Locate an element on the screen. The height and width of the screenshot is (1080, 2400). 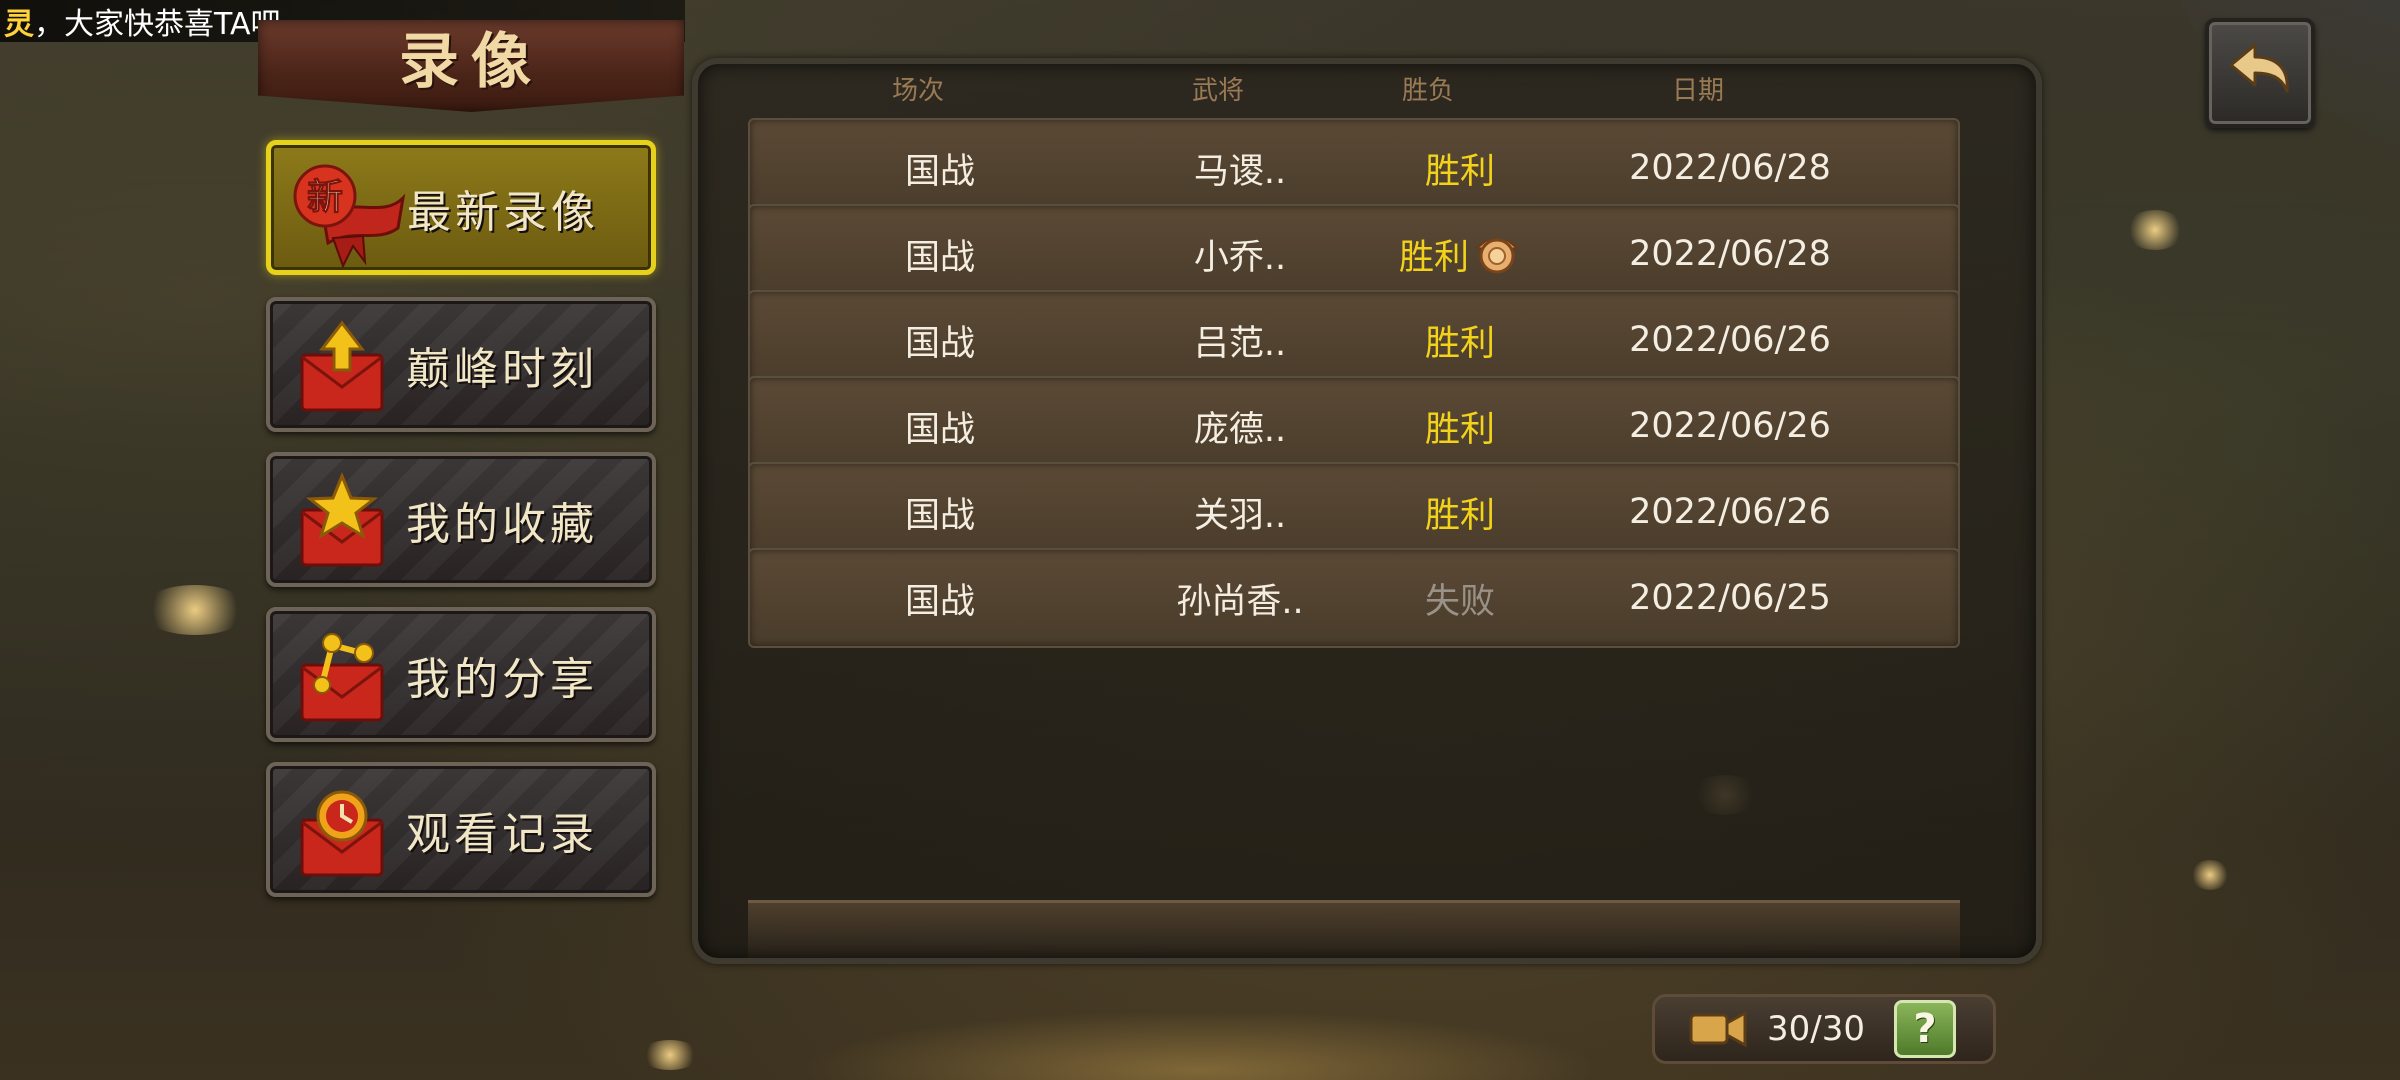
list-item: 国战 小乔.. 胜利 2022/06/28 is located at coordinates (1354, 254).